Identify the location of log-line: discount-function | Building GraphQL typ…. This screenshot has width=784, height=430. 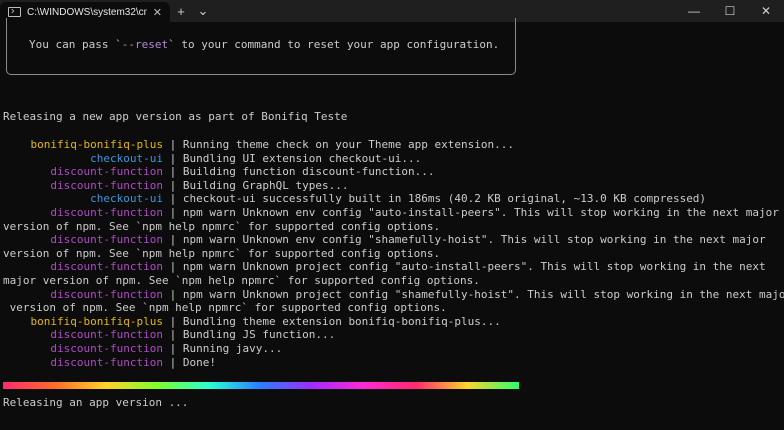
(175, 186).